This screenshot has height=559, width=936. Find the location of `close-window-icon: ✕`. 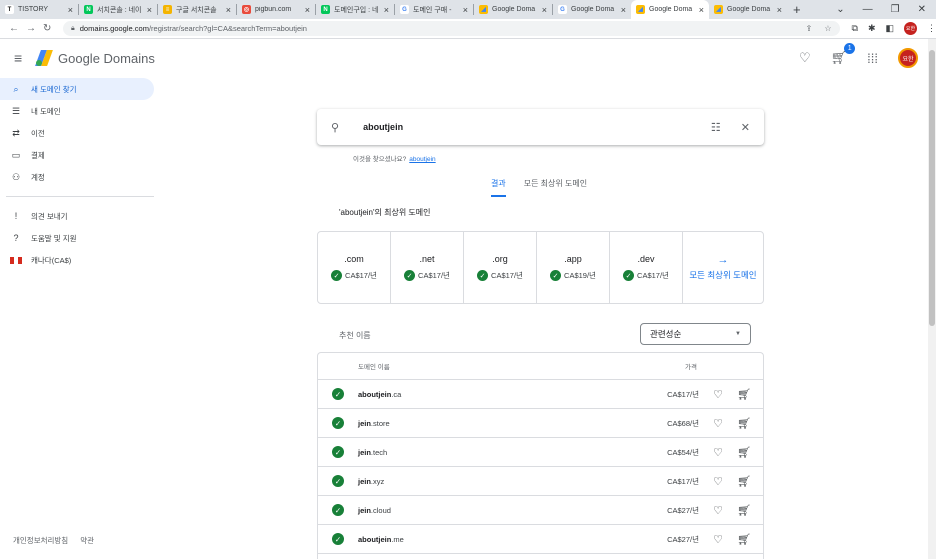

close-window-icon: ✕ is located at coordinates (922, 9).